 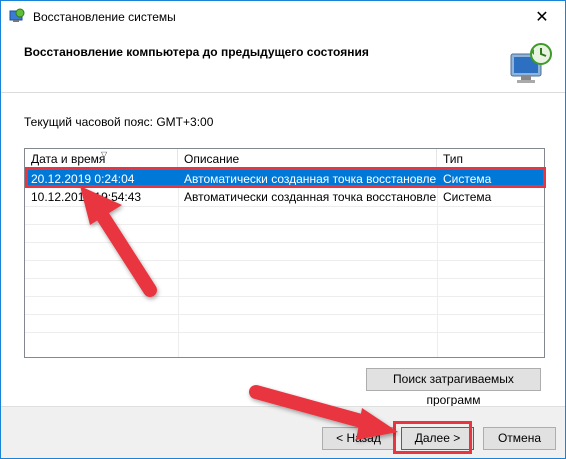 I want to click on system-restore-icon, so click(x=17, y=15).